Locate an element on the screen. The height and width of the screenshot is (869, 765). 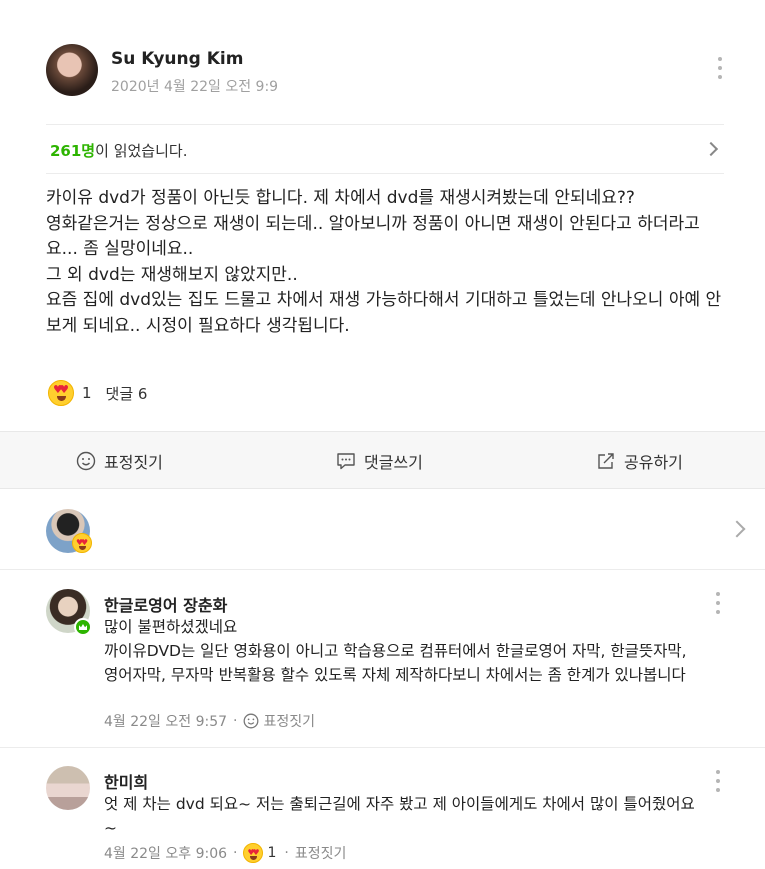
comment-reaction-count: 1 is located at coordinates (271, 853).